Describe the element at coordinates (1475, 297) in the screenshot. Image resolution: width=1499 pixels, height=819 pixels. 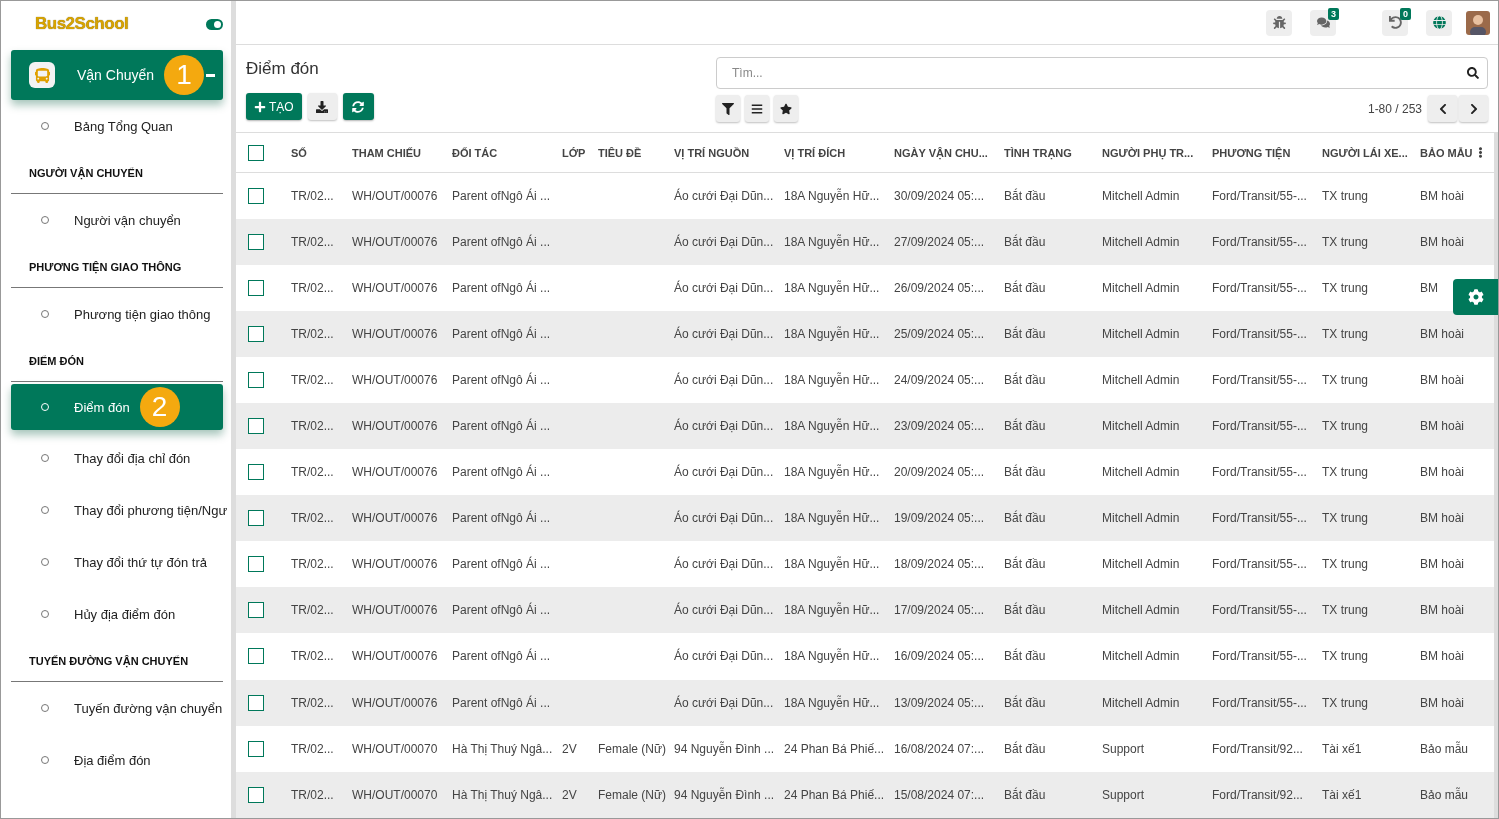
I see `settings-icon` at that location.